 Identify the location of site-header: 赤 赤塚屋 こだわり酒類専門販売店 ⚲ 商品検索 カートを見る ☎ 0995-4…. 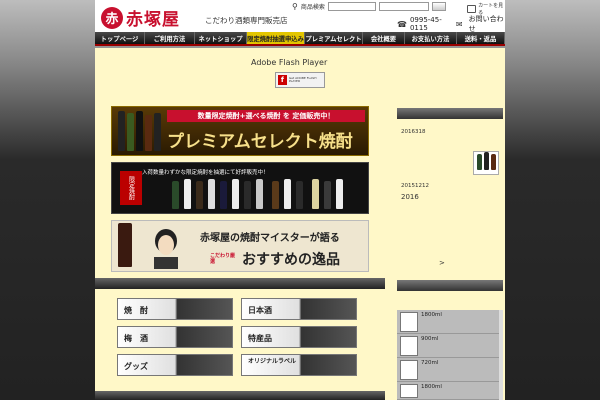
(300, 17).